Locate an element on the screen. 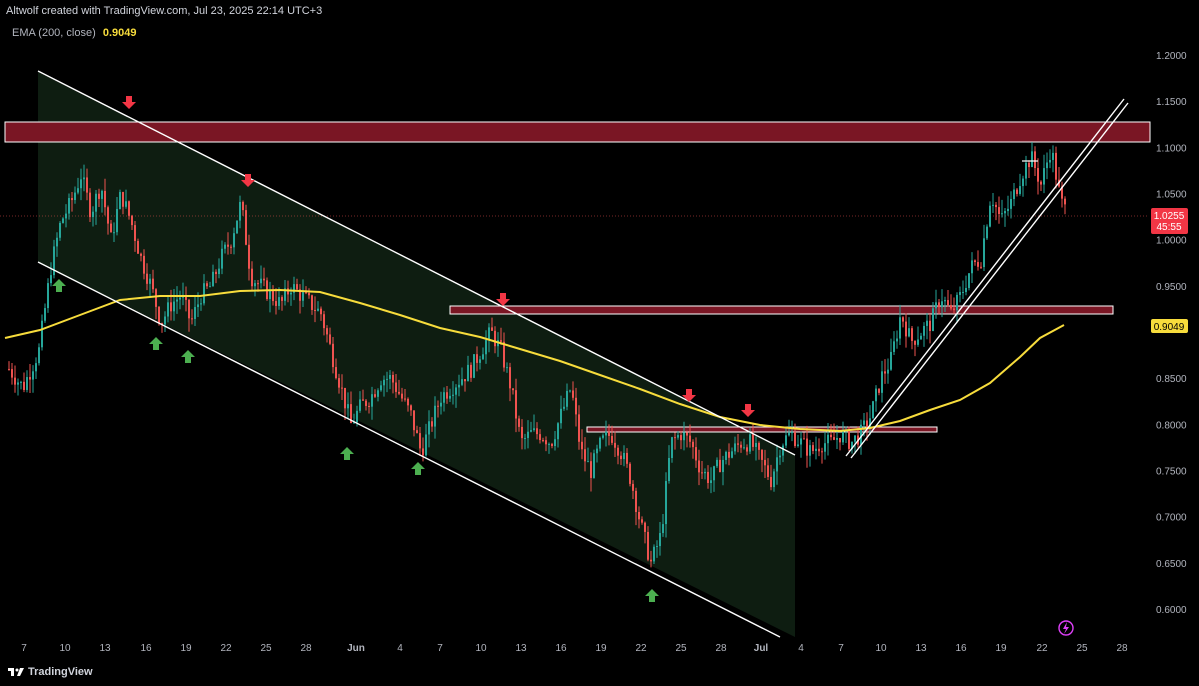 The width and height of the screenshot is (1199, 686). price-tick-label: 1.2000 is located at coordinates (1171, 56).